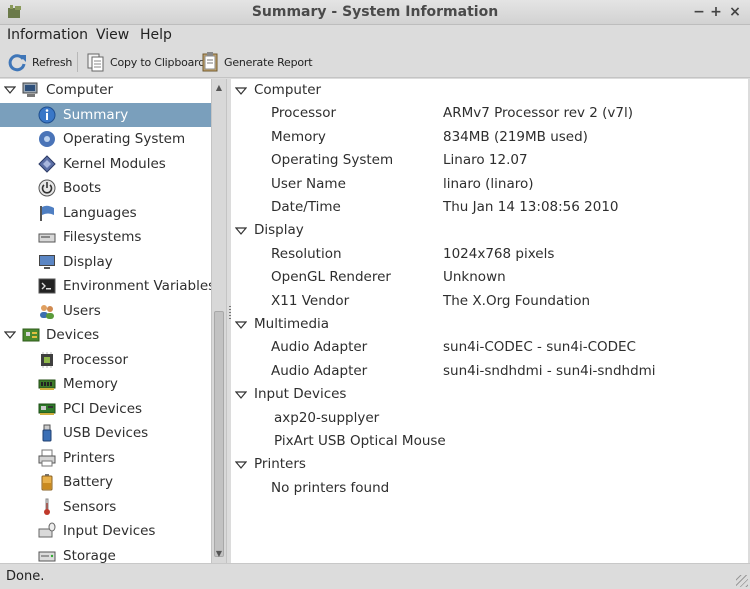  What do you see at coordinates (699, 12) in the screenshot?
I see `minimize-button: −` at bounding box center [699, 12].